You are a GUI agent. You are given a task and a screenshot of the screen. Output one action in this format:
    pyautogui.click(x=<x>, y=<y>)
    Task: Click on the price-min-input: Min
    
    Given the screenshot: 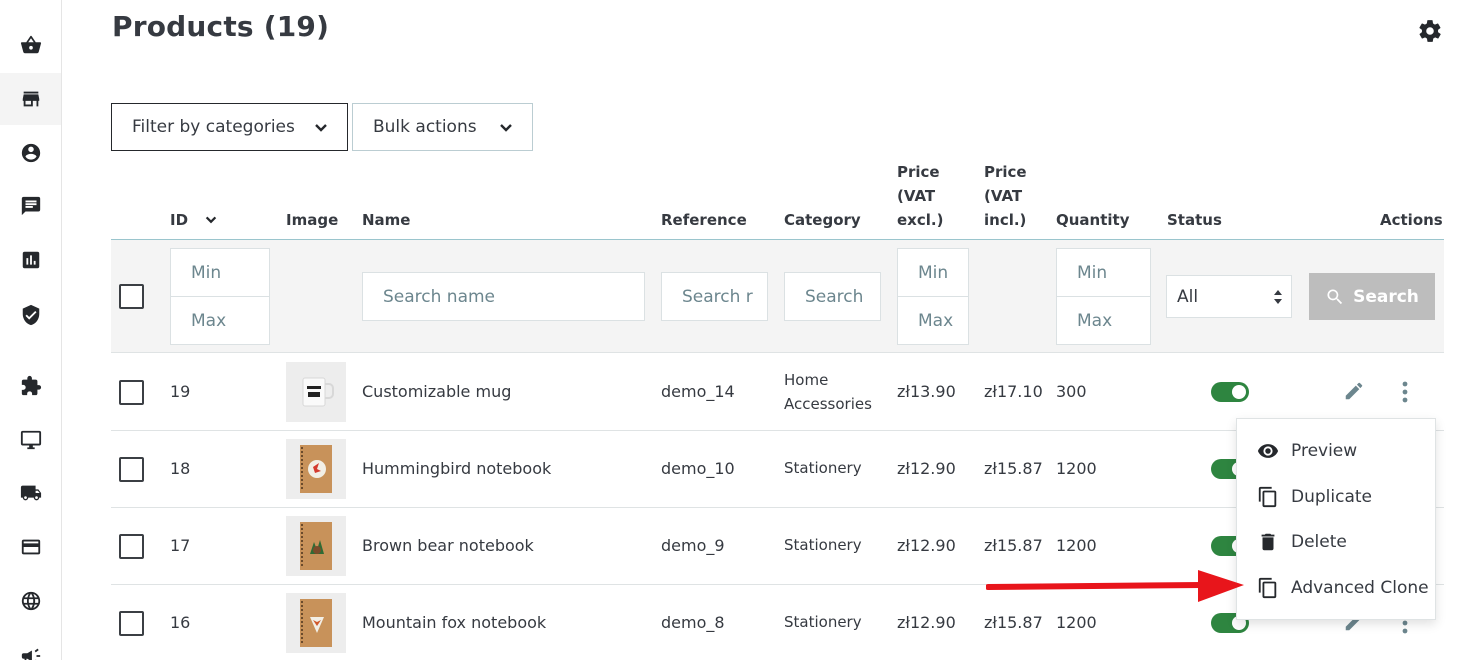 What is the action you would take?
    pyautogui.click(x=933, y=272)
    